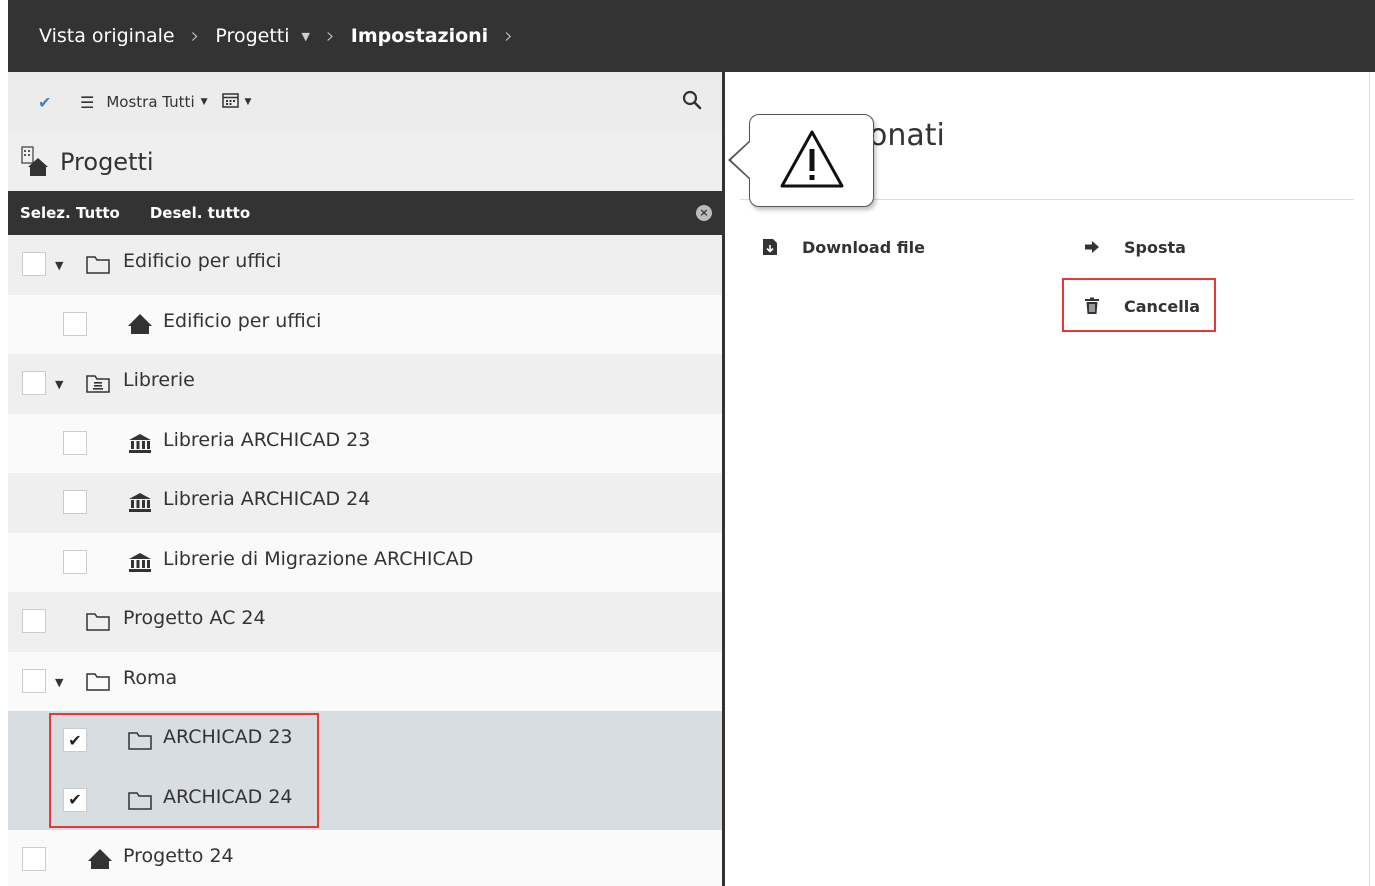 The image size is (1375, 886). I want to click on tree-row: ▼ Librerie, so click(366, 384).